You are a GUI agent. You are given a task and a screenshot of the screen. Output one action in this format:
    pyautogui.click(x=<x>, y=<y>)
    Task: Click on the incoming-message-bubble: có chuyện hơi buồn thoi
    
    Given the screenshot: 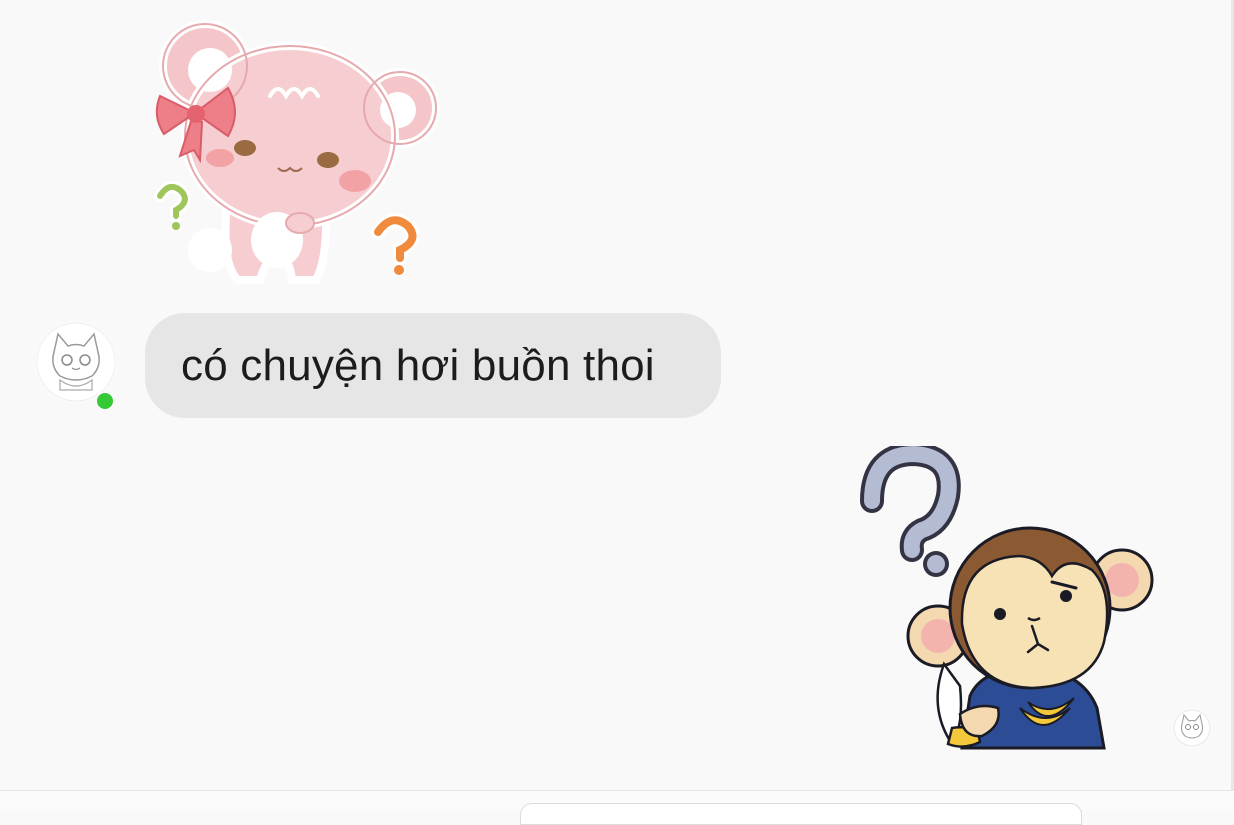 What is the action you would take?
    pyautogui.click(x=433, y=365)
    